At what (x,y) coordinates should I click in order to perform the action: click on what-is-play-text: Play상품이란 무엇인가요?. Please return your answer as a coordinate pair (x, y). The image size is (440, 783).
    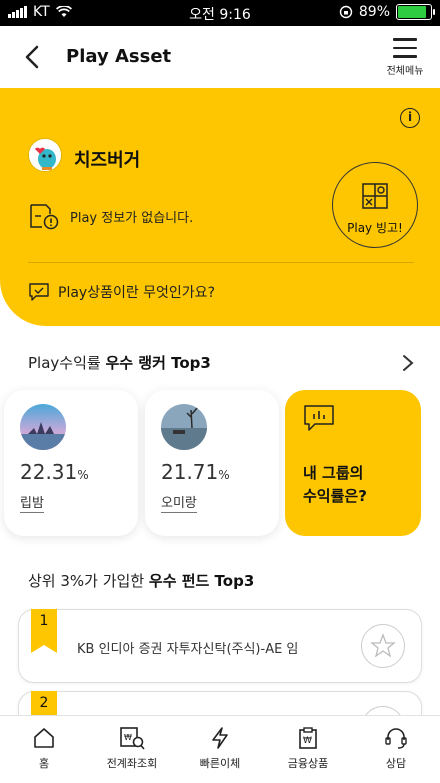
    Looking at the image, I should click on (136, 293).